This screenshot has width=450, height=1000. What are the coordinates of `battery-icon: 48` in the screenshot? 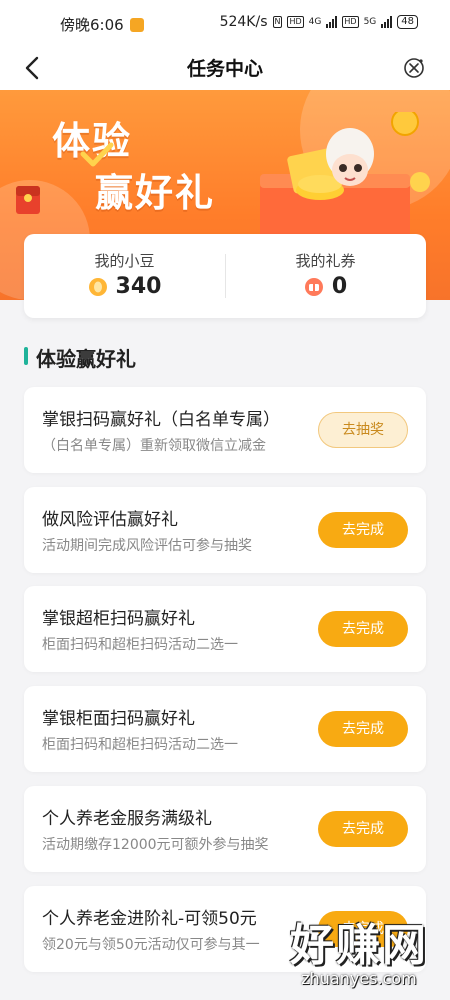 It's located at (407, 22).